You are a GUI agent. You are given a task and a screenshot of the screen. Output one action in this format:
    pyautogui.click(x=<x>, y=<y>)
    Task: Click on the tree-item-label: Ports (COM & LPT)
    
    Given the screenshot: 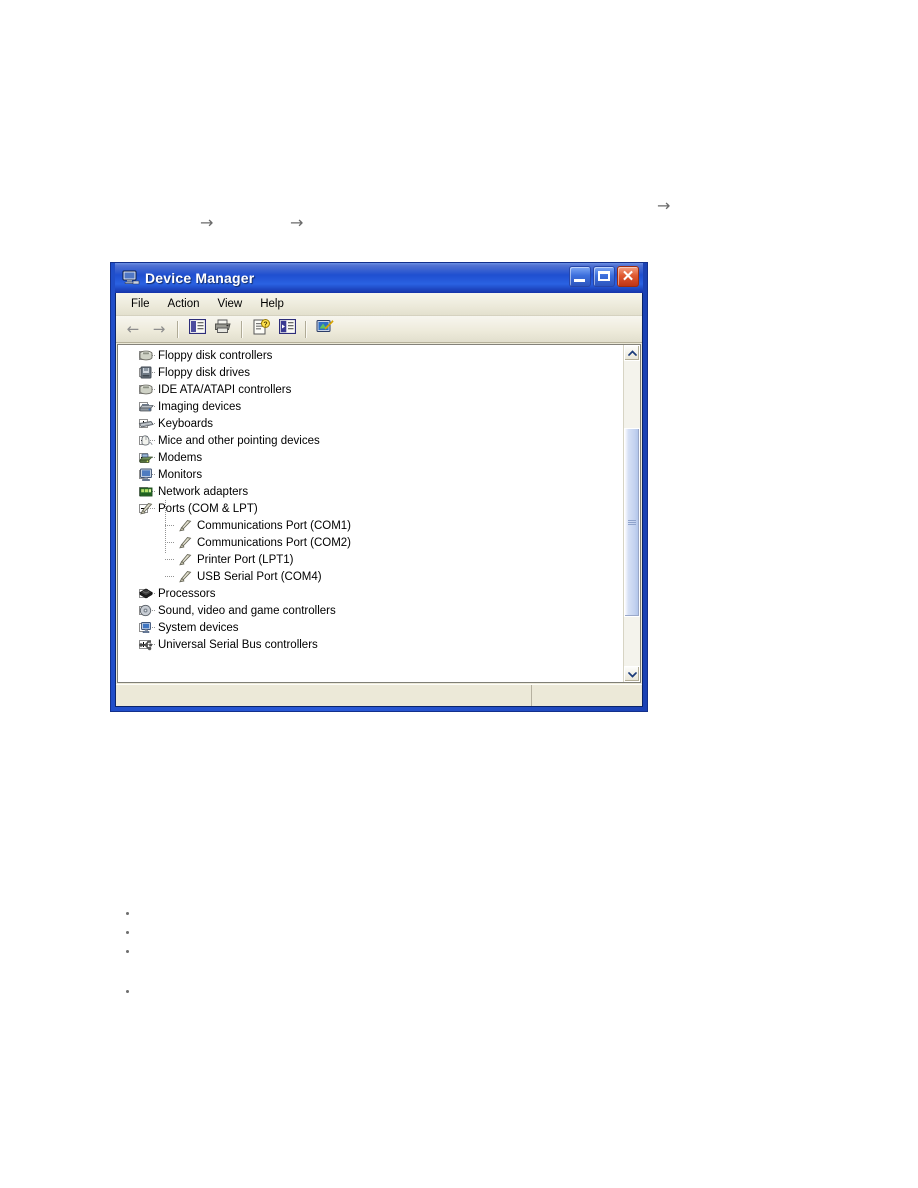 What is the action you would take?
    pyautogui.click(x=208, y=508)
    